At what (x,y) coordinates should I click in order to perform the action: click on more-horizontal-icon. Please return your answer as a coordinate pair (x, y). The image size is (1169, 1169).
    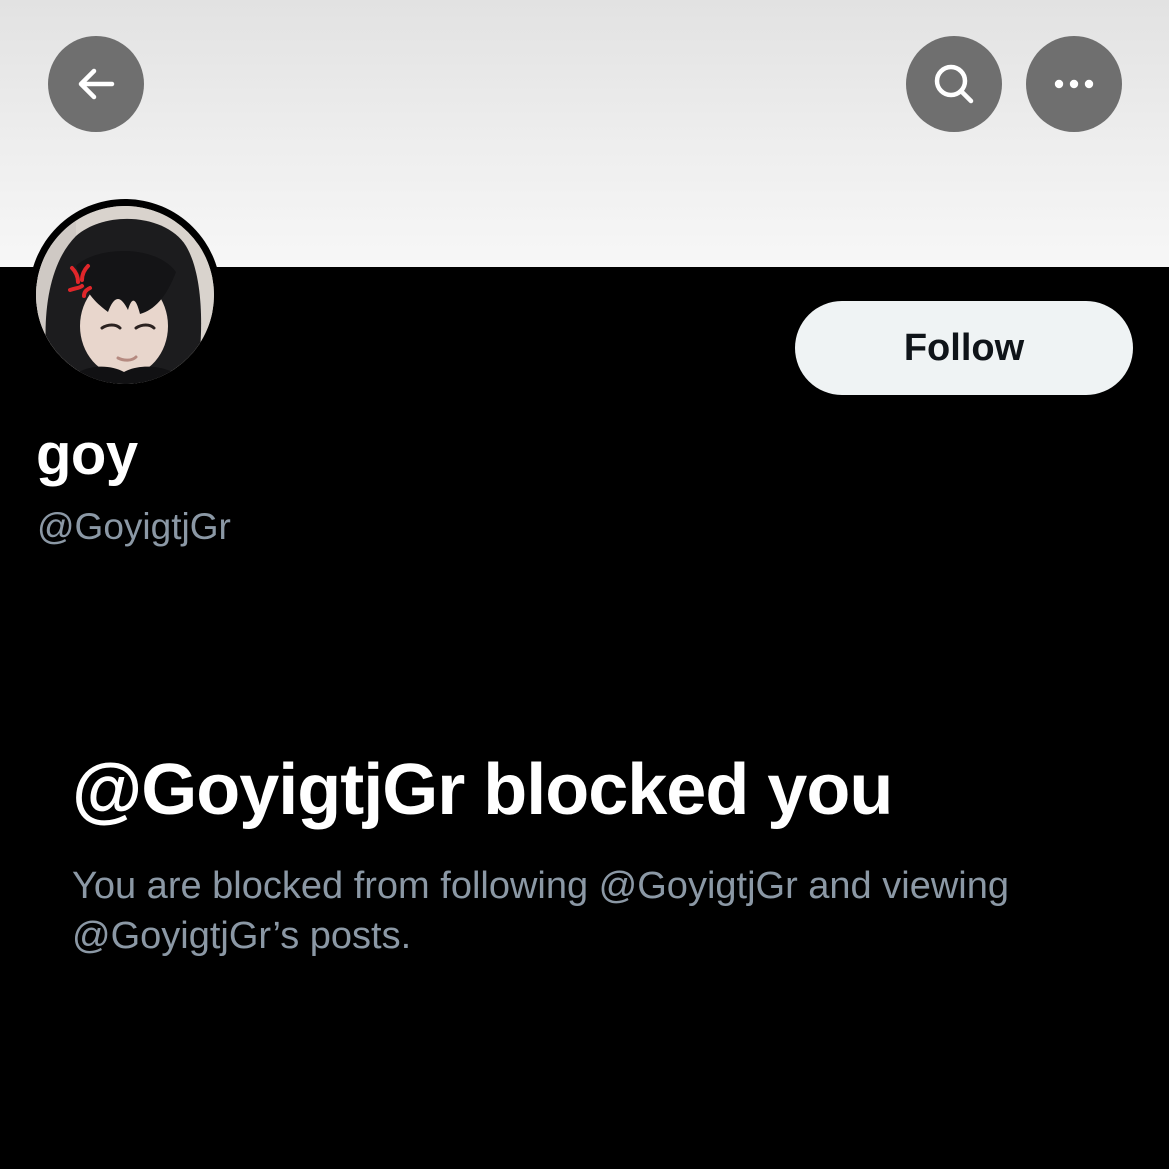
    Looking at the image, I should click on (1074, 84).